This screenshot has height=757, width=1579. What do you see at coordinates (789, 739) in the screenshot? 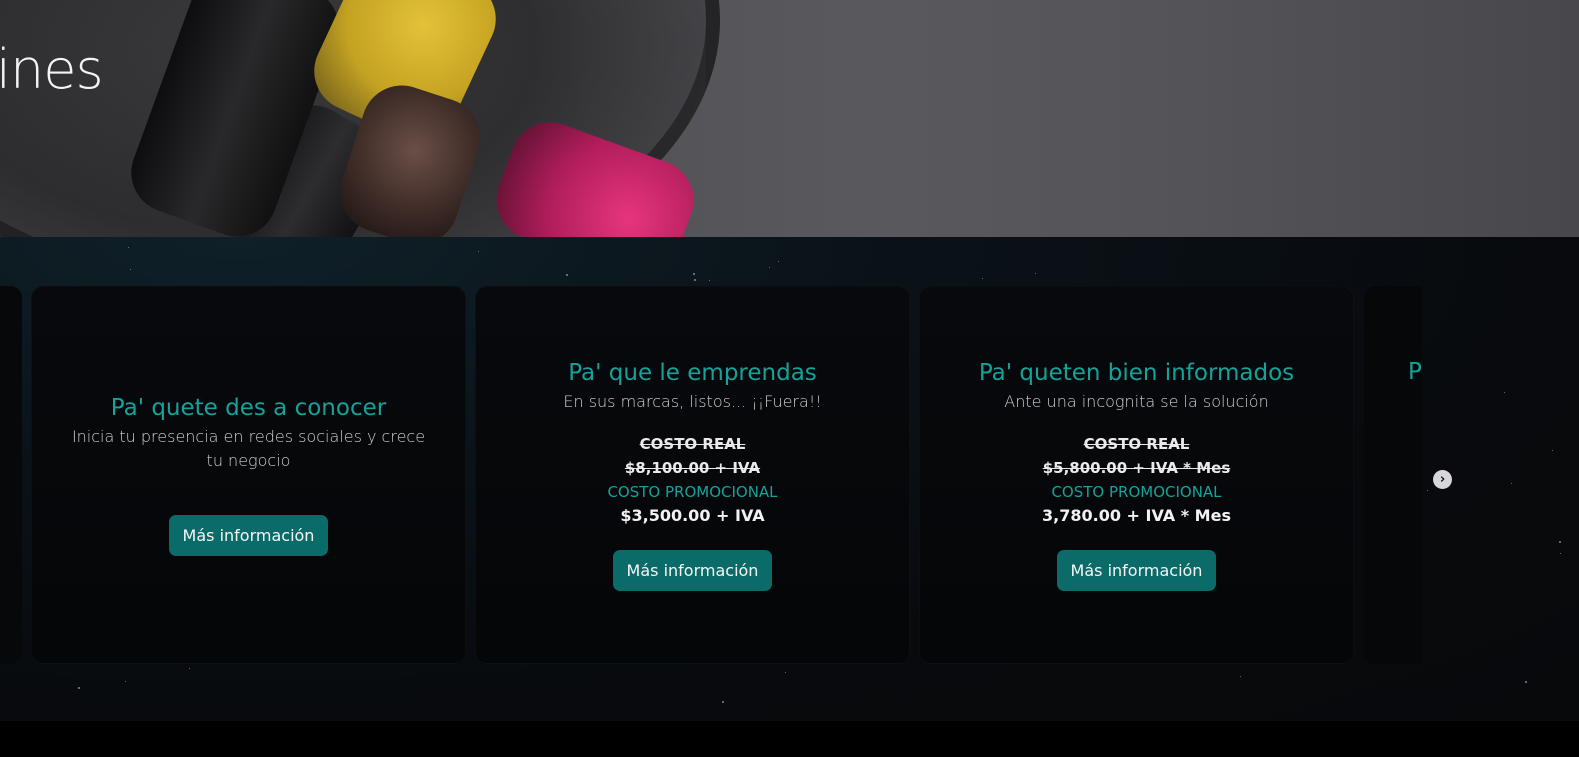
I see `bottom-bar` at bounding box center [789, 739].